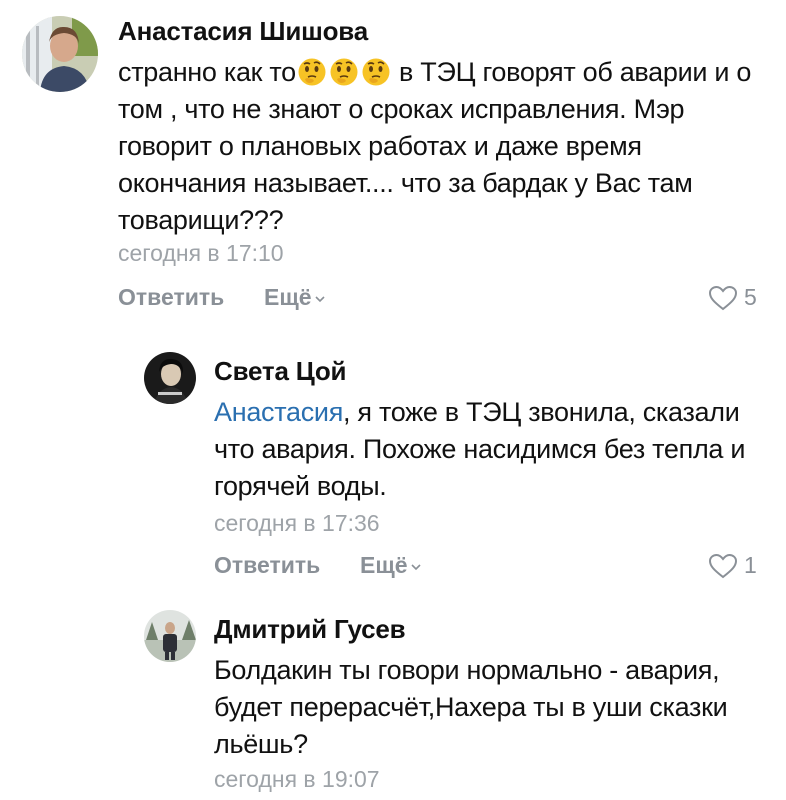  Describe the element at coordinates (201, 253) in the screenshot. I see `comment-timestamp: сегодня в 17:10` at that location.